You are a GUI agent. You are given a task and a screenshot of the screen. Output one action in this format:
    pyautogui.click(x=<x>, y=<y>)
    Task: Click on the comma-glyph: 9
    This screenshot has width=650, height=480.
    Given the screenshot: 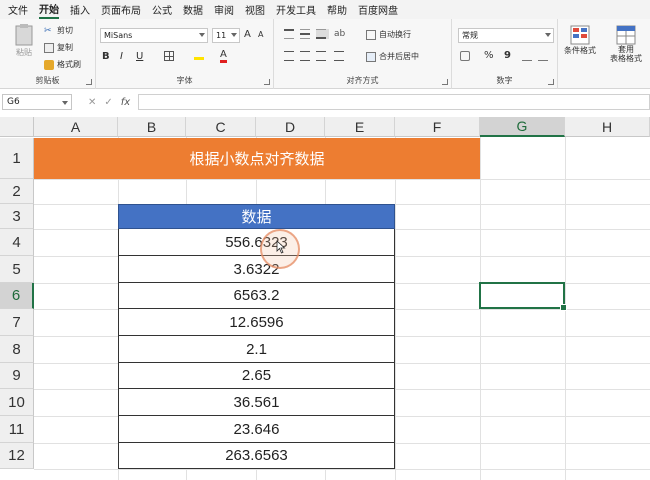 What is the action you would take?
    pyautogui.click(x=507, y=55)
    